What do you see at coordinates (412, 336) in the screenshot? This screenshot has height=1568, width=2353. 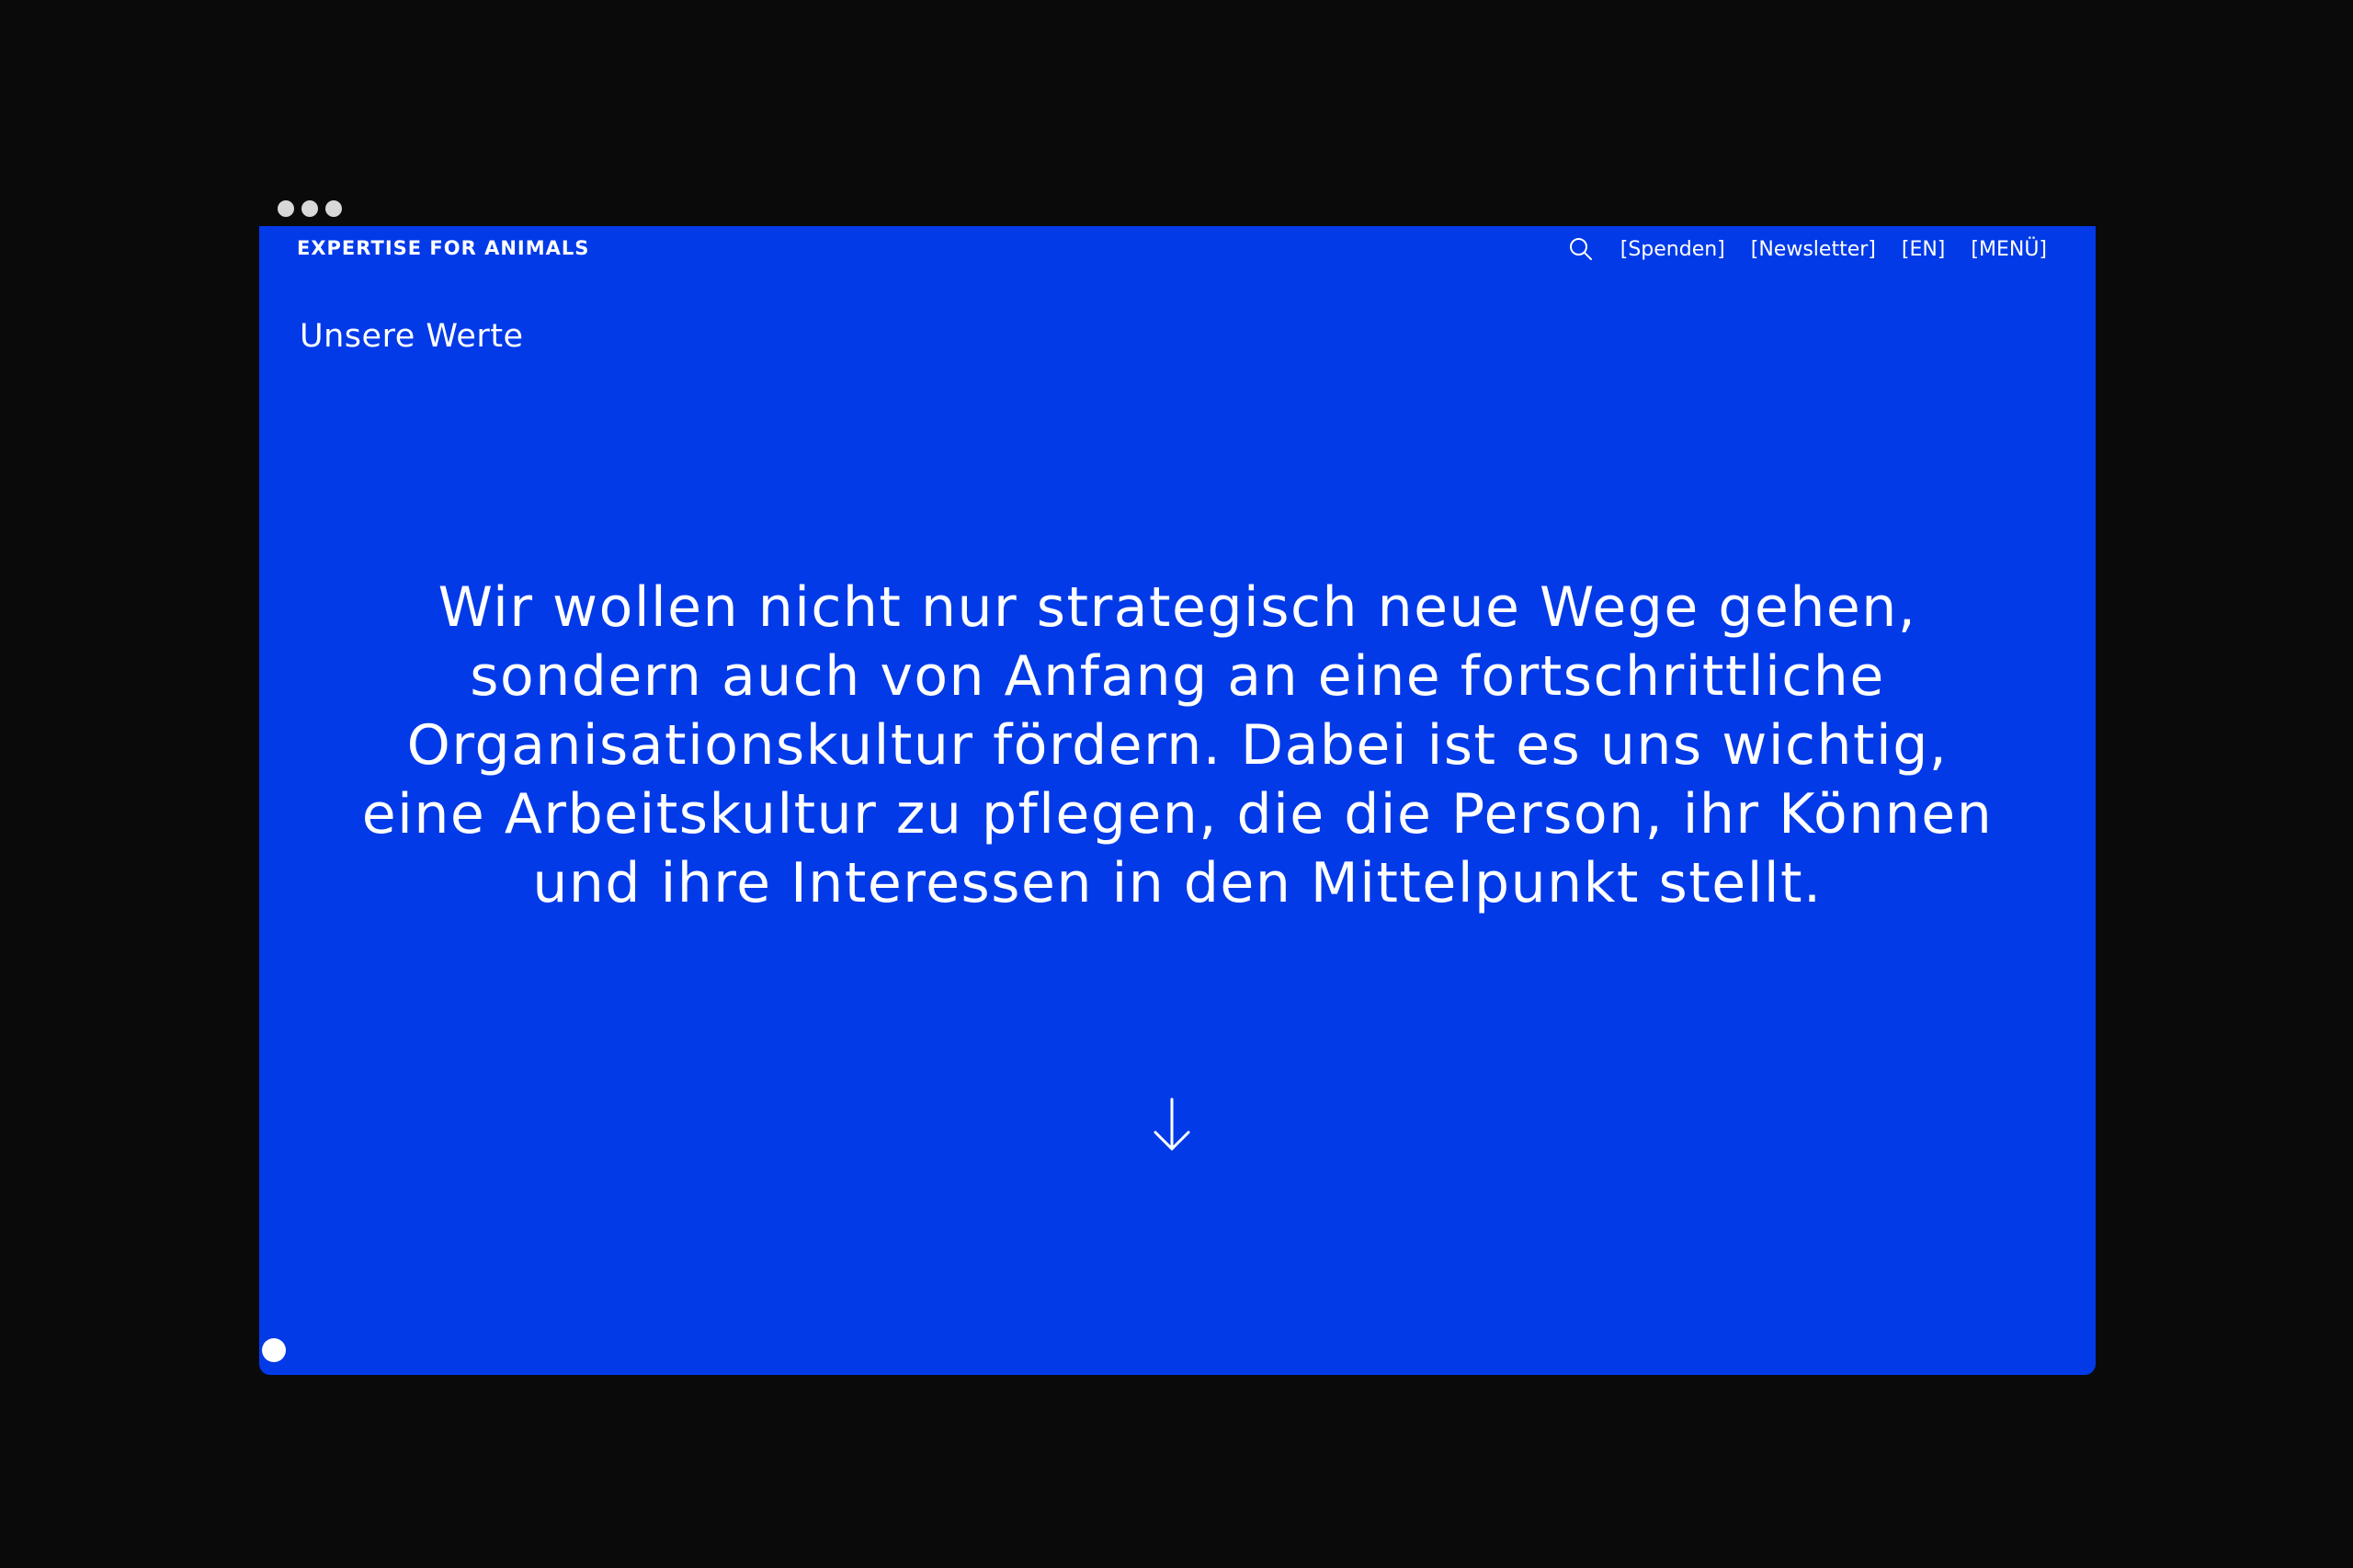 I see `section-title: Unsere Werte` at bounding box center [412, 336].